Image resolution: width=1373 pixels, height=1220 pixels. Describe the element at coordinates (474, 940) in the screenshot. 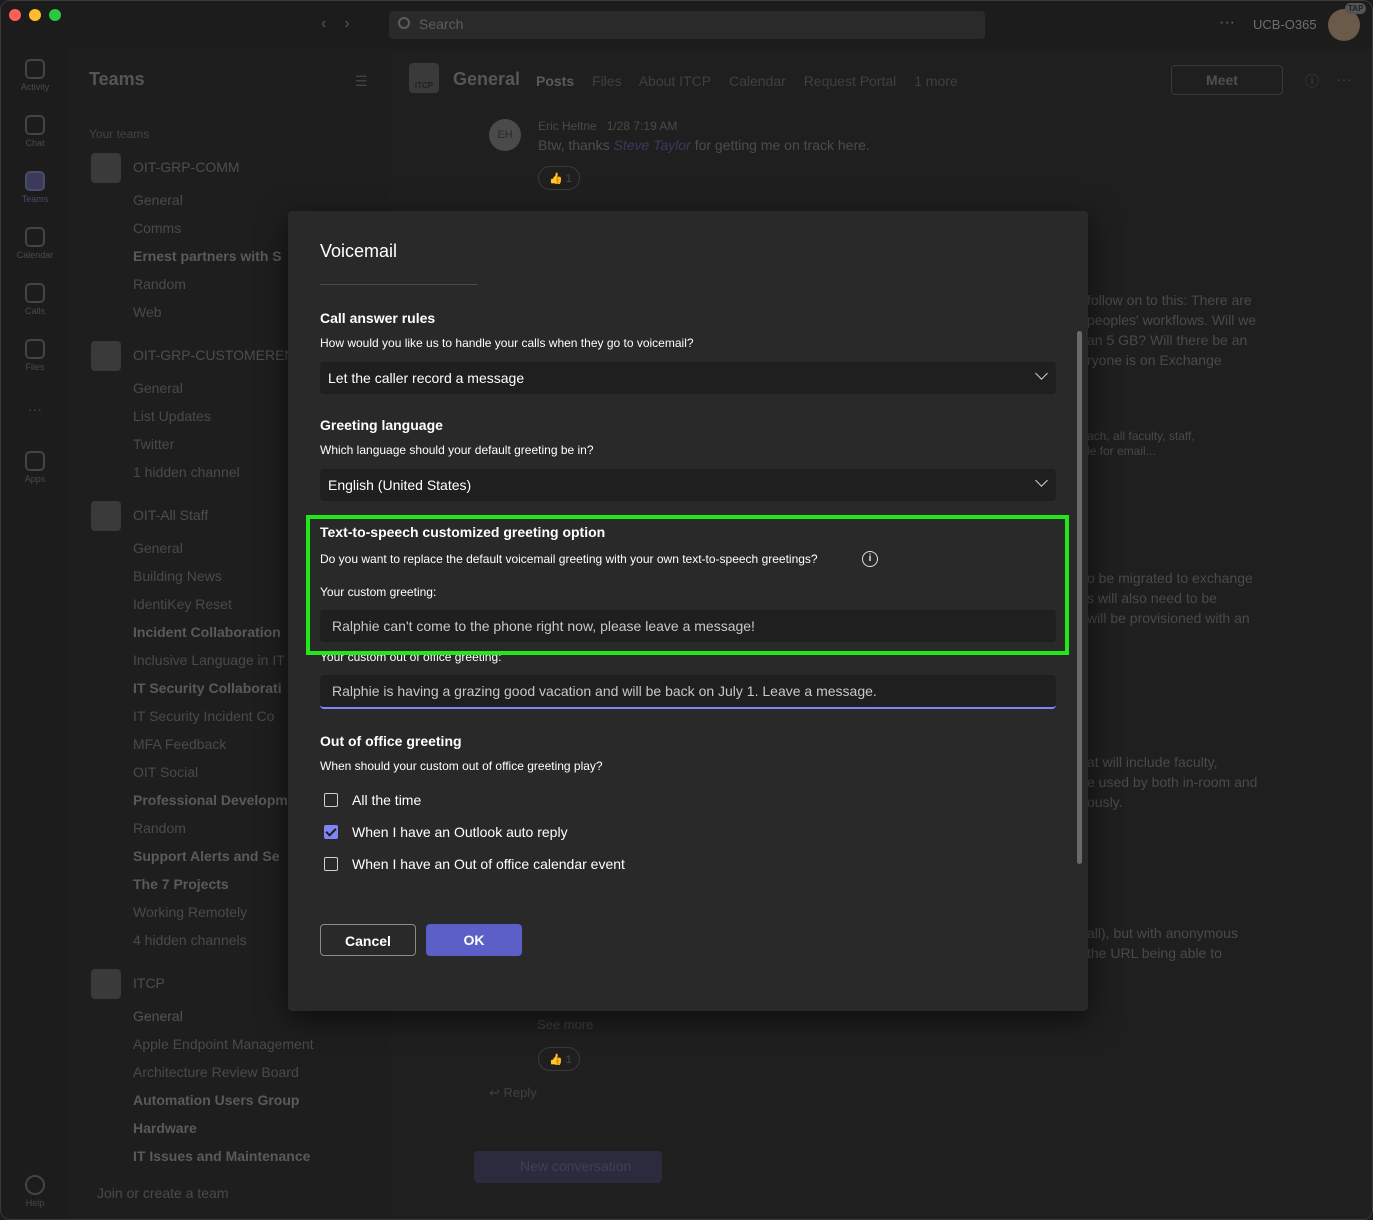

I see `ok-button: OK` at that location.